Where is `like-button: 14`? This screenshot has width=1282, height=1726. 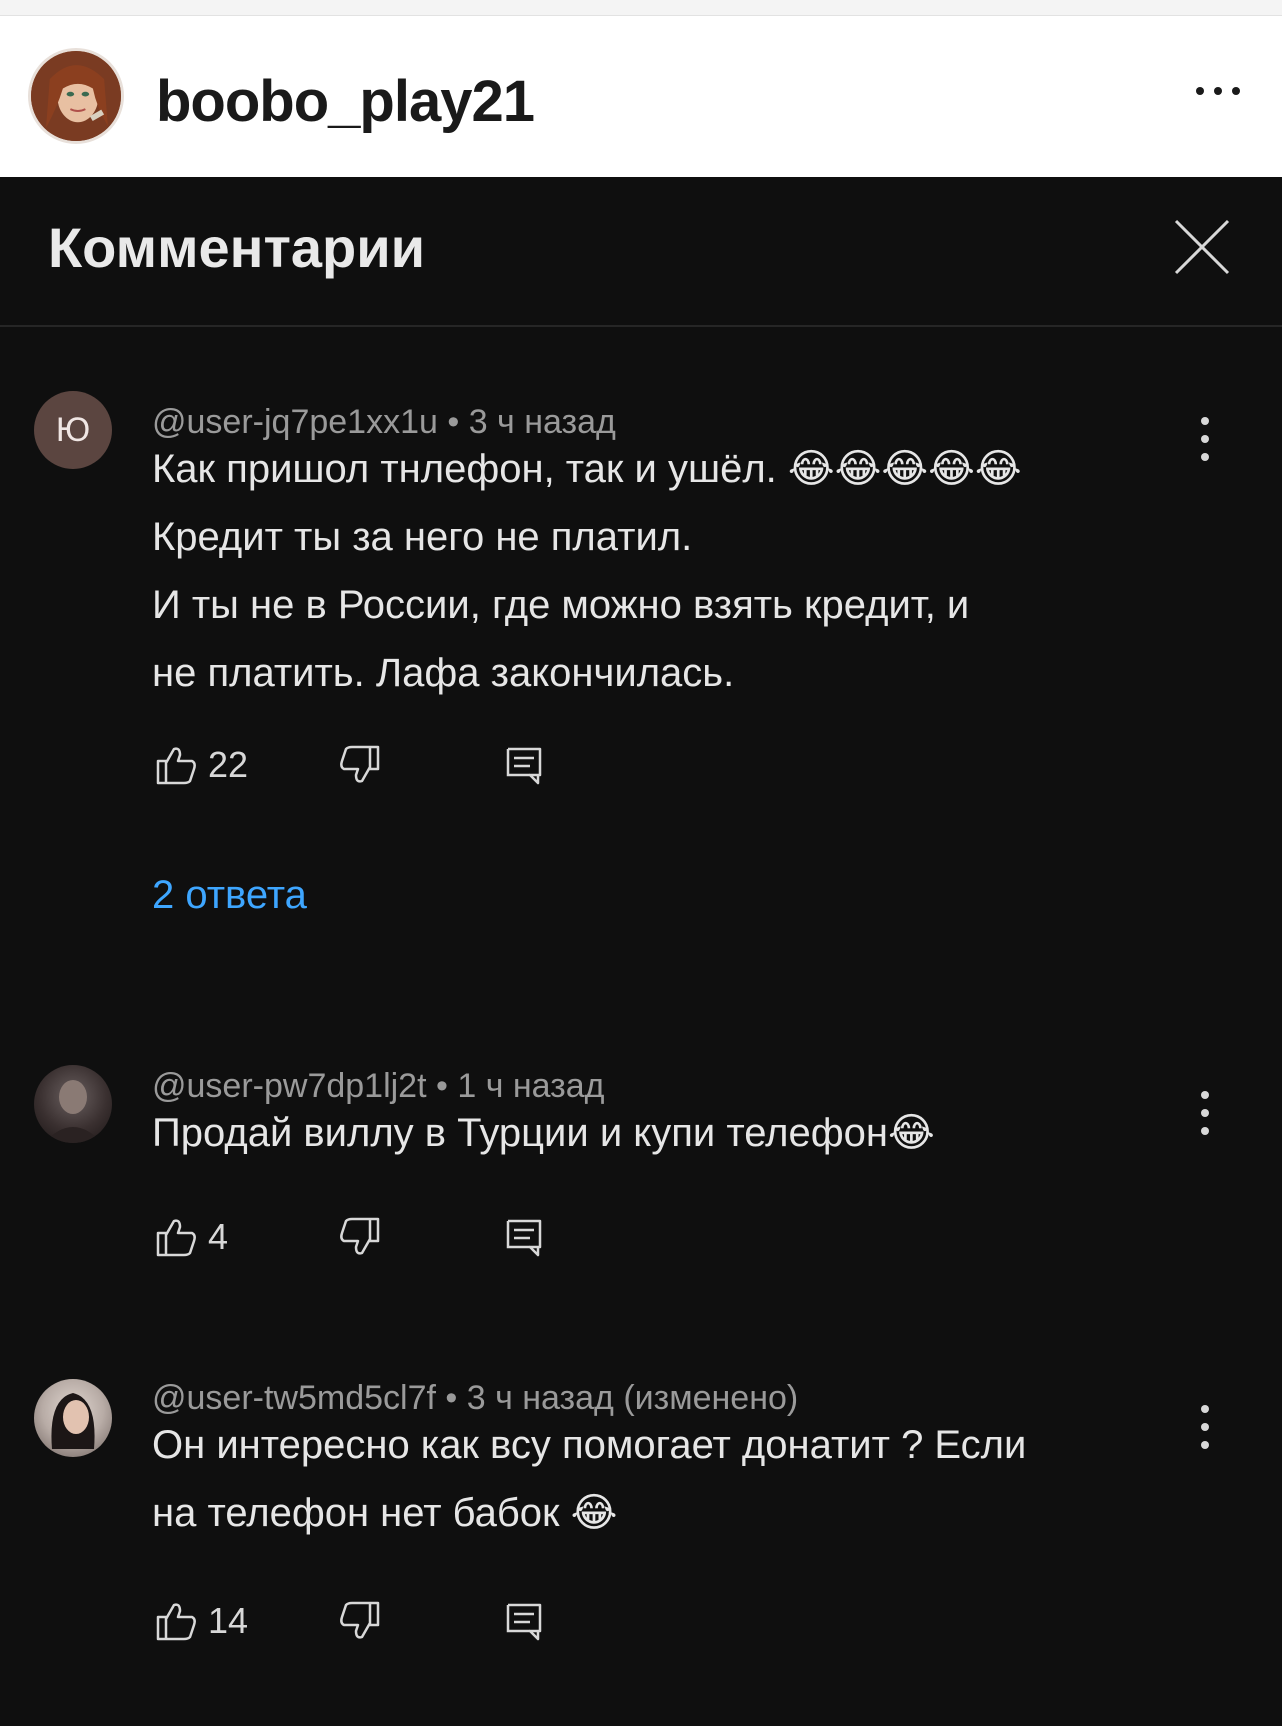 like-button: 14 is located at coordinates (200, 1621).